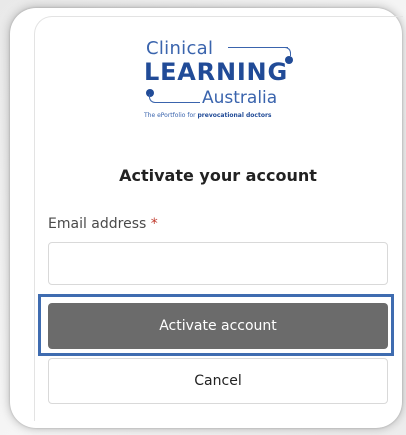 The image size is (406, 435). What do you see at coordinates (154, 224) in the screenshot?
I see `required-marker: *` at bounding box center [154, 224].